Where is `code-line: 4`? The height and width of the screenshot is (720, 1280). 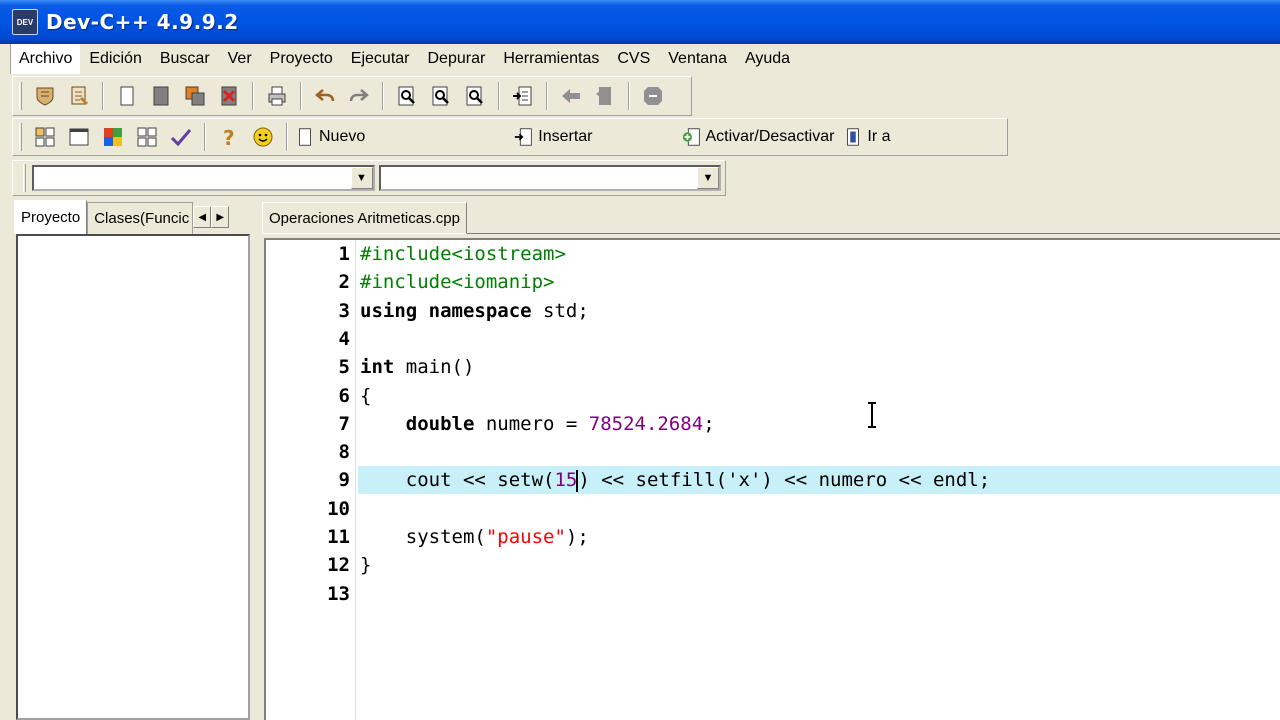 code-line: 4 is located at coordinates (773, 339).